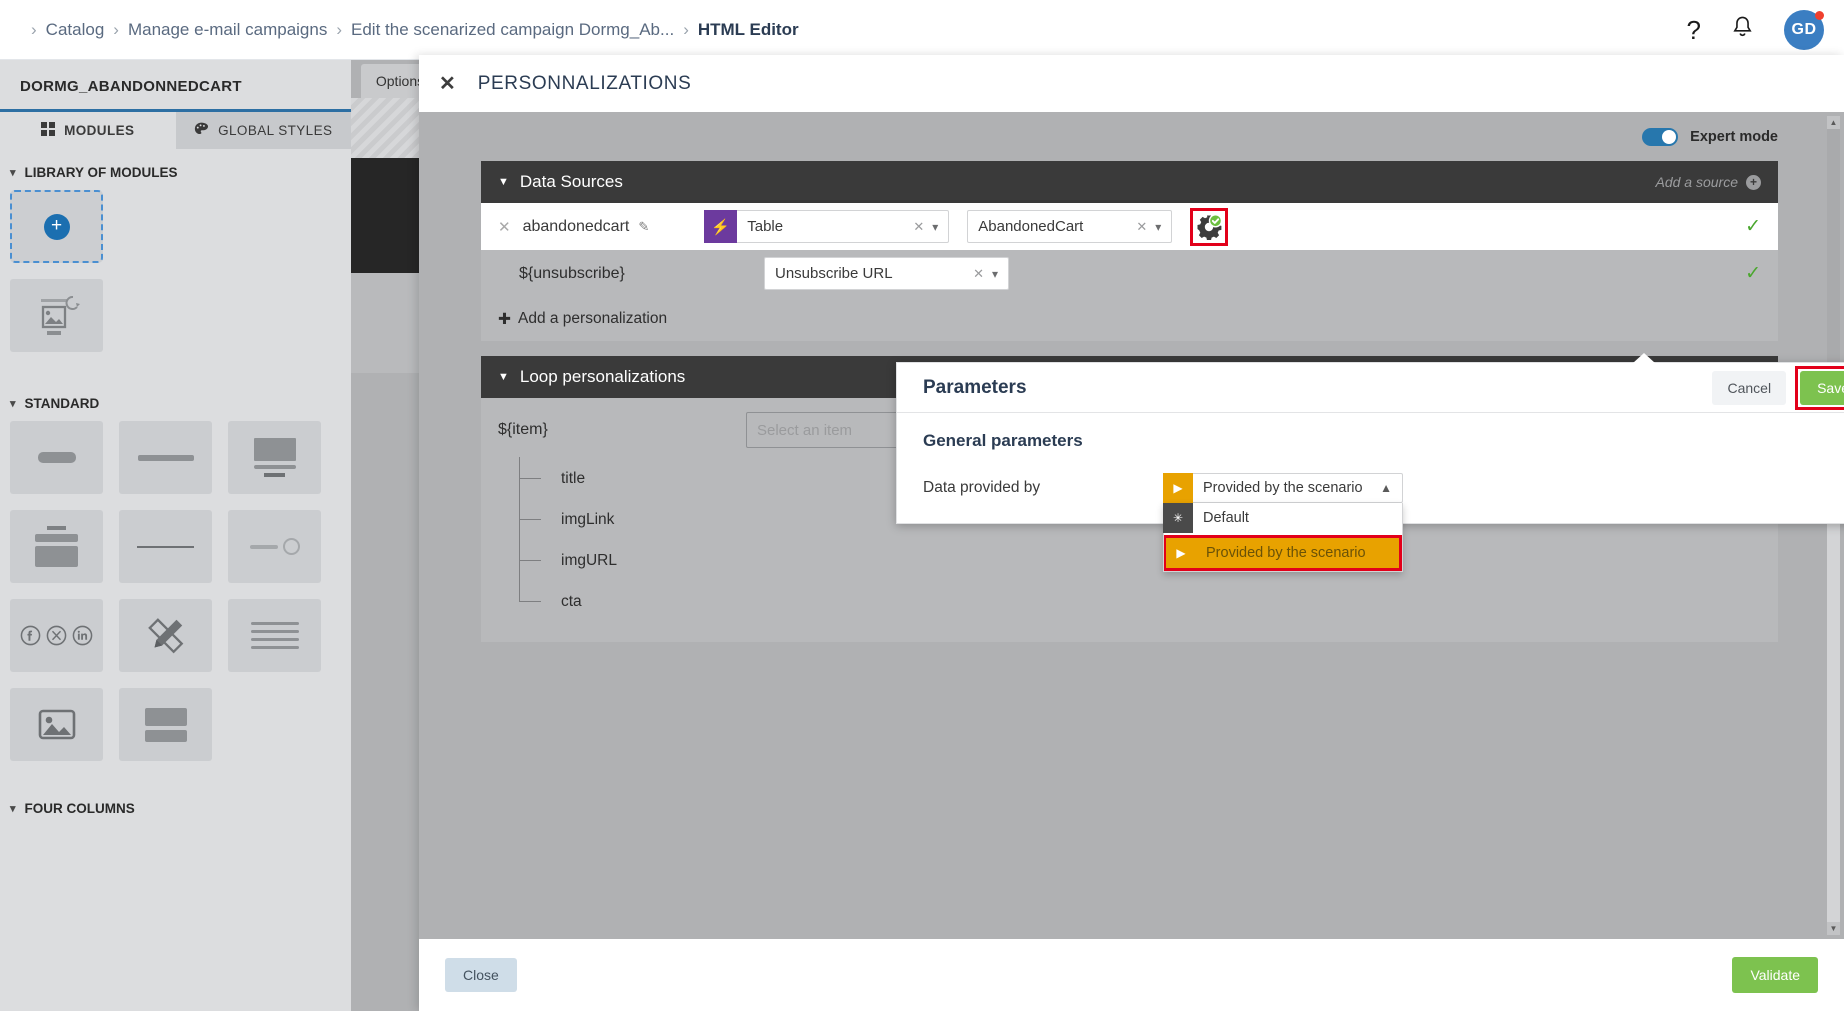  I want to click on save-button: Save, so click(1822, 387).